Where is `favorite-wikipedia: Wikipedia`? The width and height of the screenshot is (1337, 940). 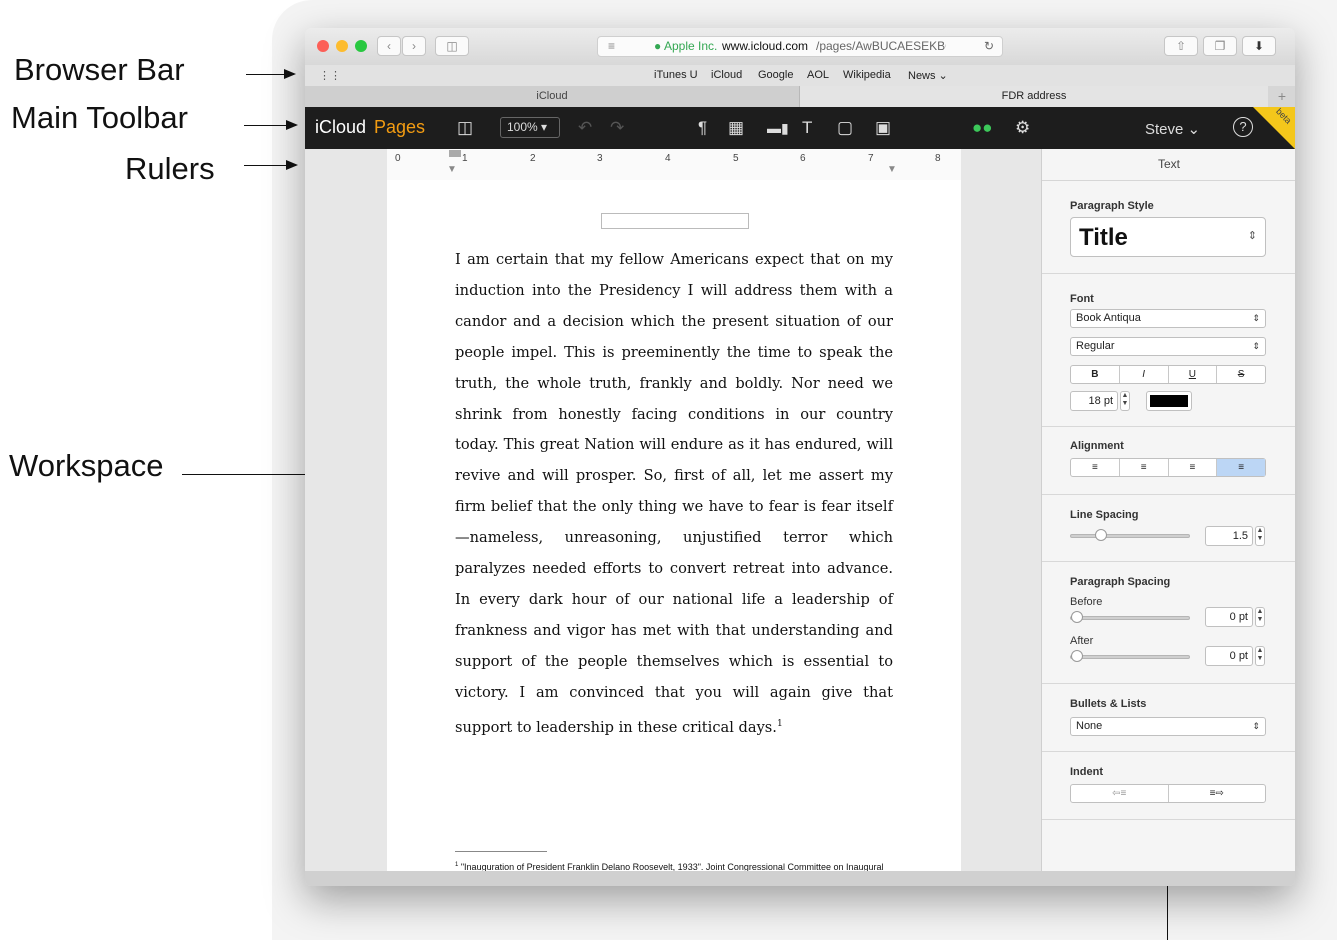
favorite-wikipedia: Wikipedia is located at coordinates (867, 75).